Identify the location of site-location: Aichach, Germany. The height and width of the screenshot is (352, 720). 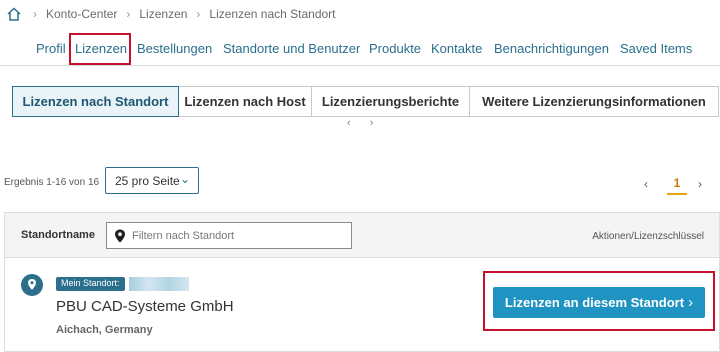
(104, 330).